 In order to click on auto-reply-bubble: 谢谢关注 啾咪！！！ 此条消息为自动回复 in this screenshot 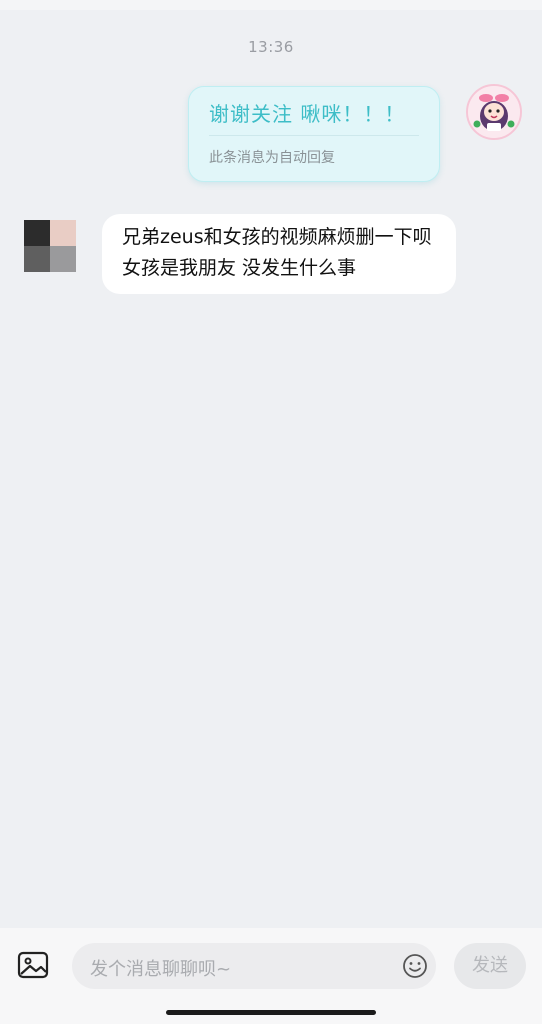, I will do `click(314, 134)`.